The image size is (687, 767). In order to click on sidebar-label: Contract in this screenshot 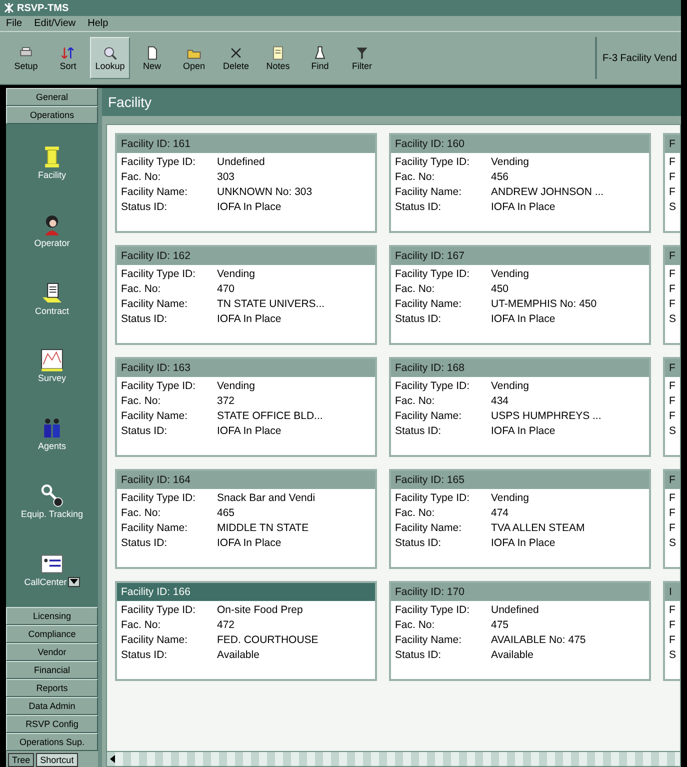, I will do `click(51, 311)`.